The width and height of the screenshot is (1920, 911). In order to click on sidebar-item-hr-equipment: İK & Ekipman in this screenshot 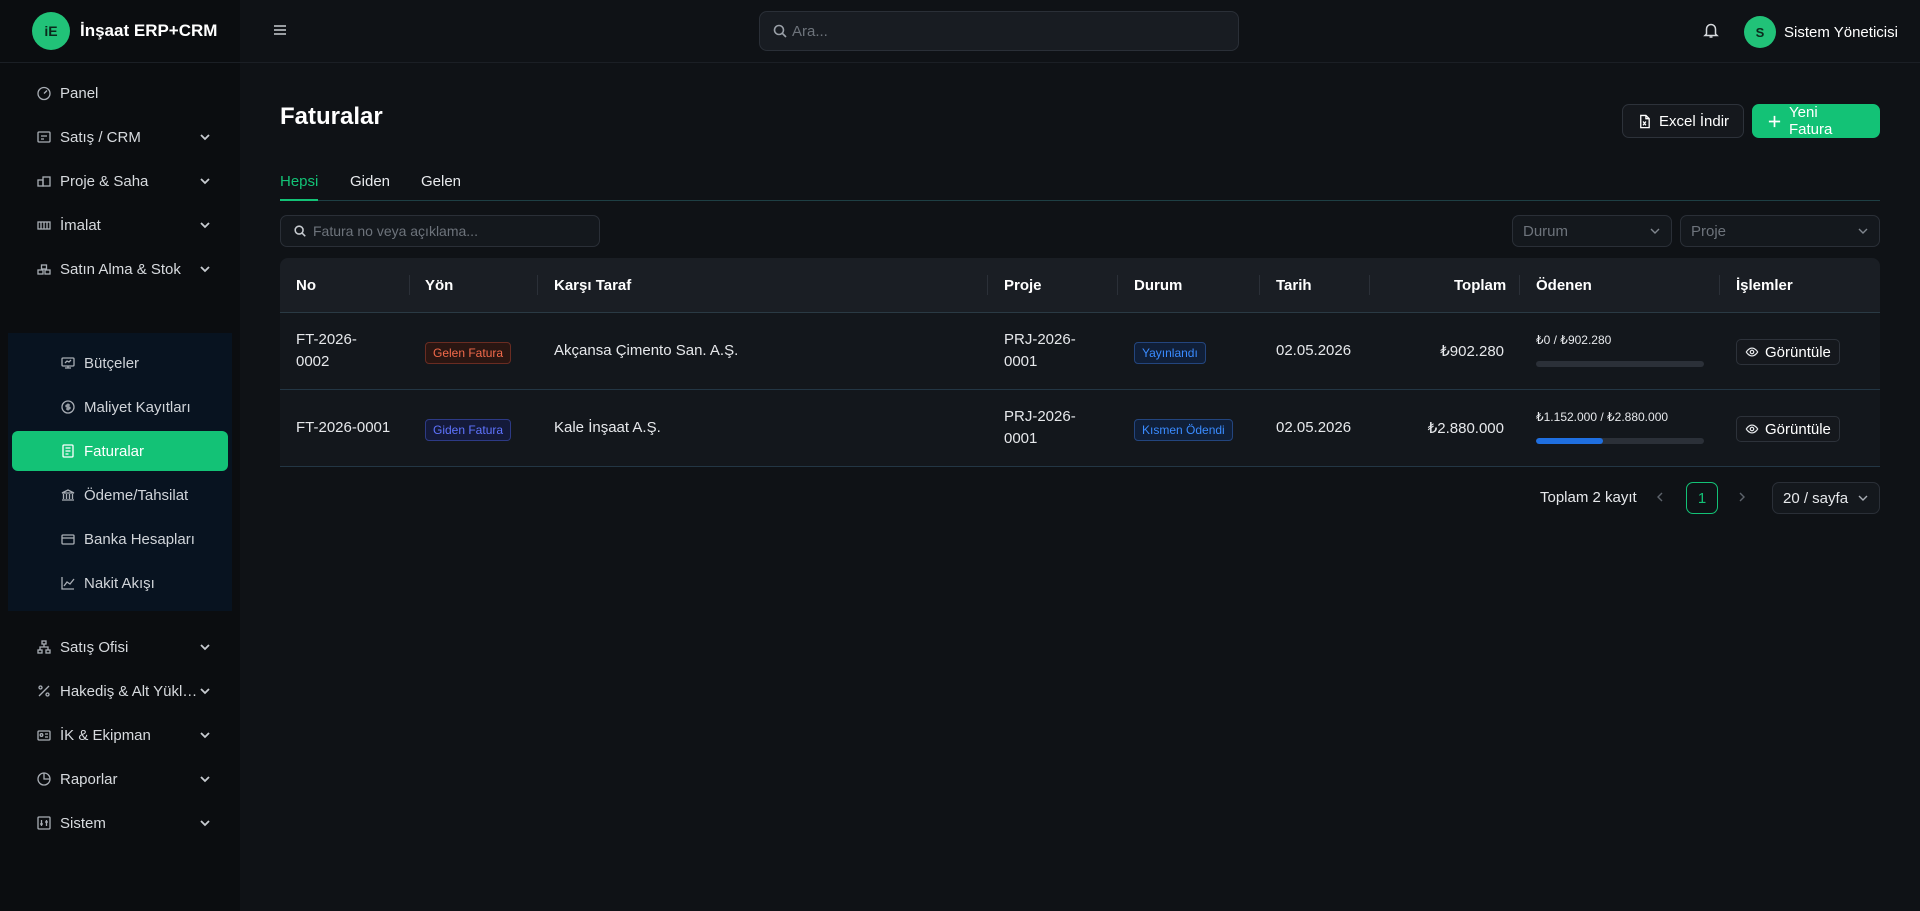, I will do `click(120, 735)`.